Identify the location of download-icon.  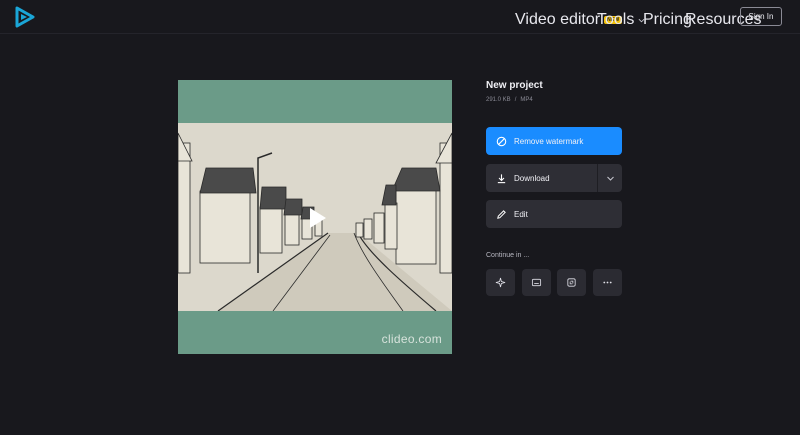
(501, 178).